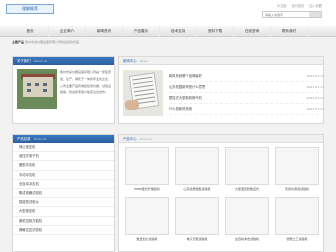 This screenshot has height=252, width=336. I want to click on product-caption: 天然水源滤试验机, so click(297, 189).